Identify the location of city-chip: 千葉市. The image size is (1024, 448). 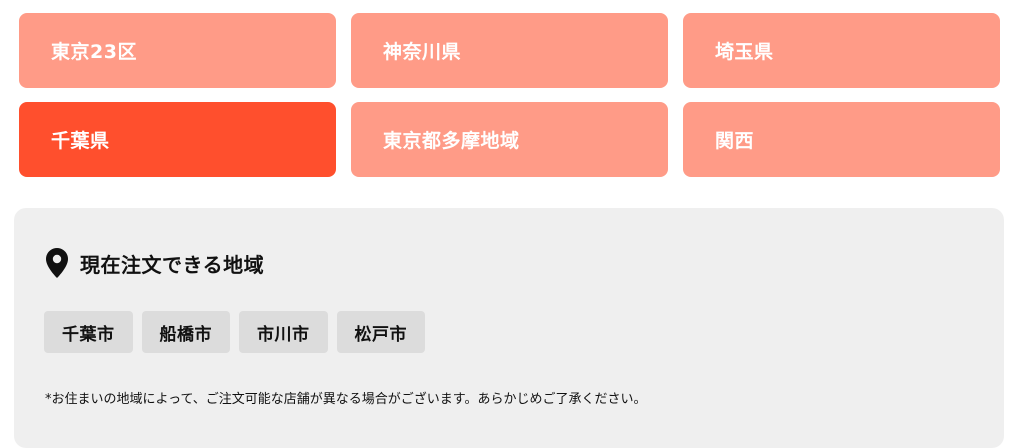
(88, 332).